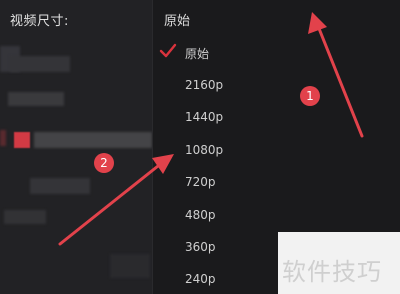 The image size is (400, 294). I want to click on arrow-1-shaft, so click(340, 81).